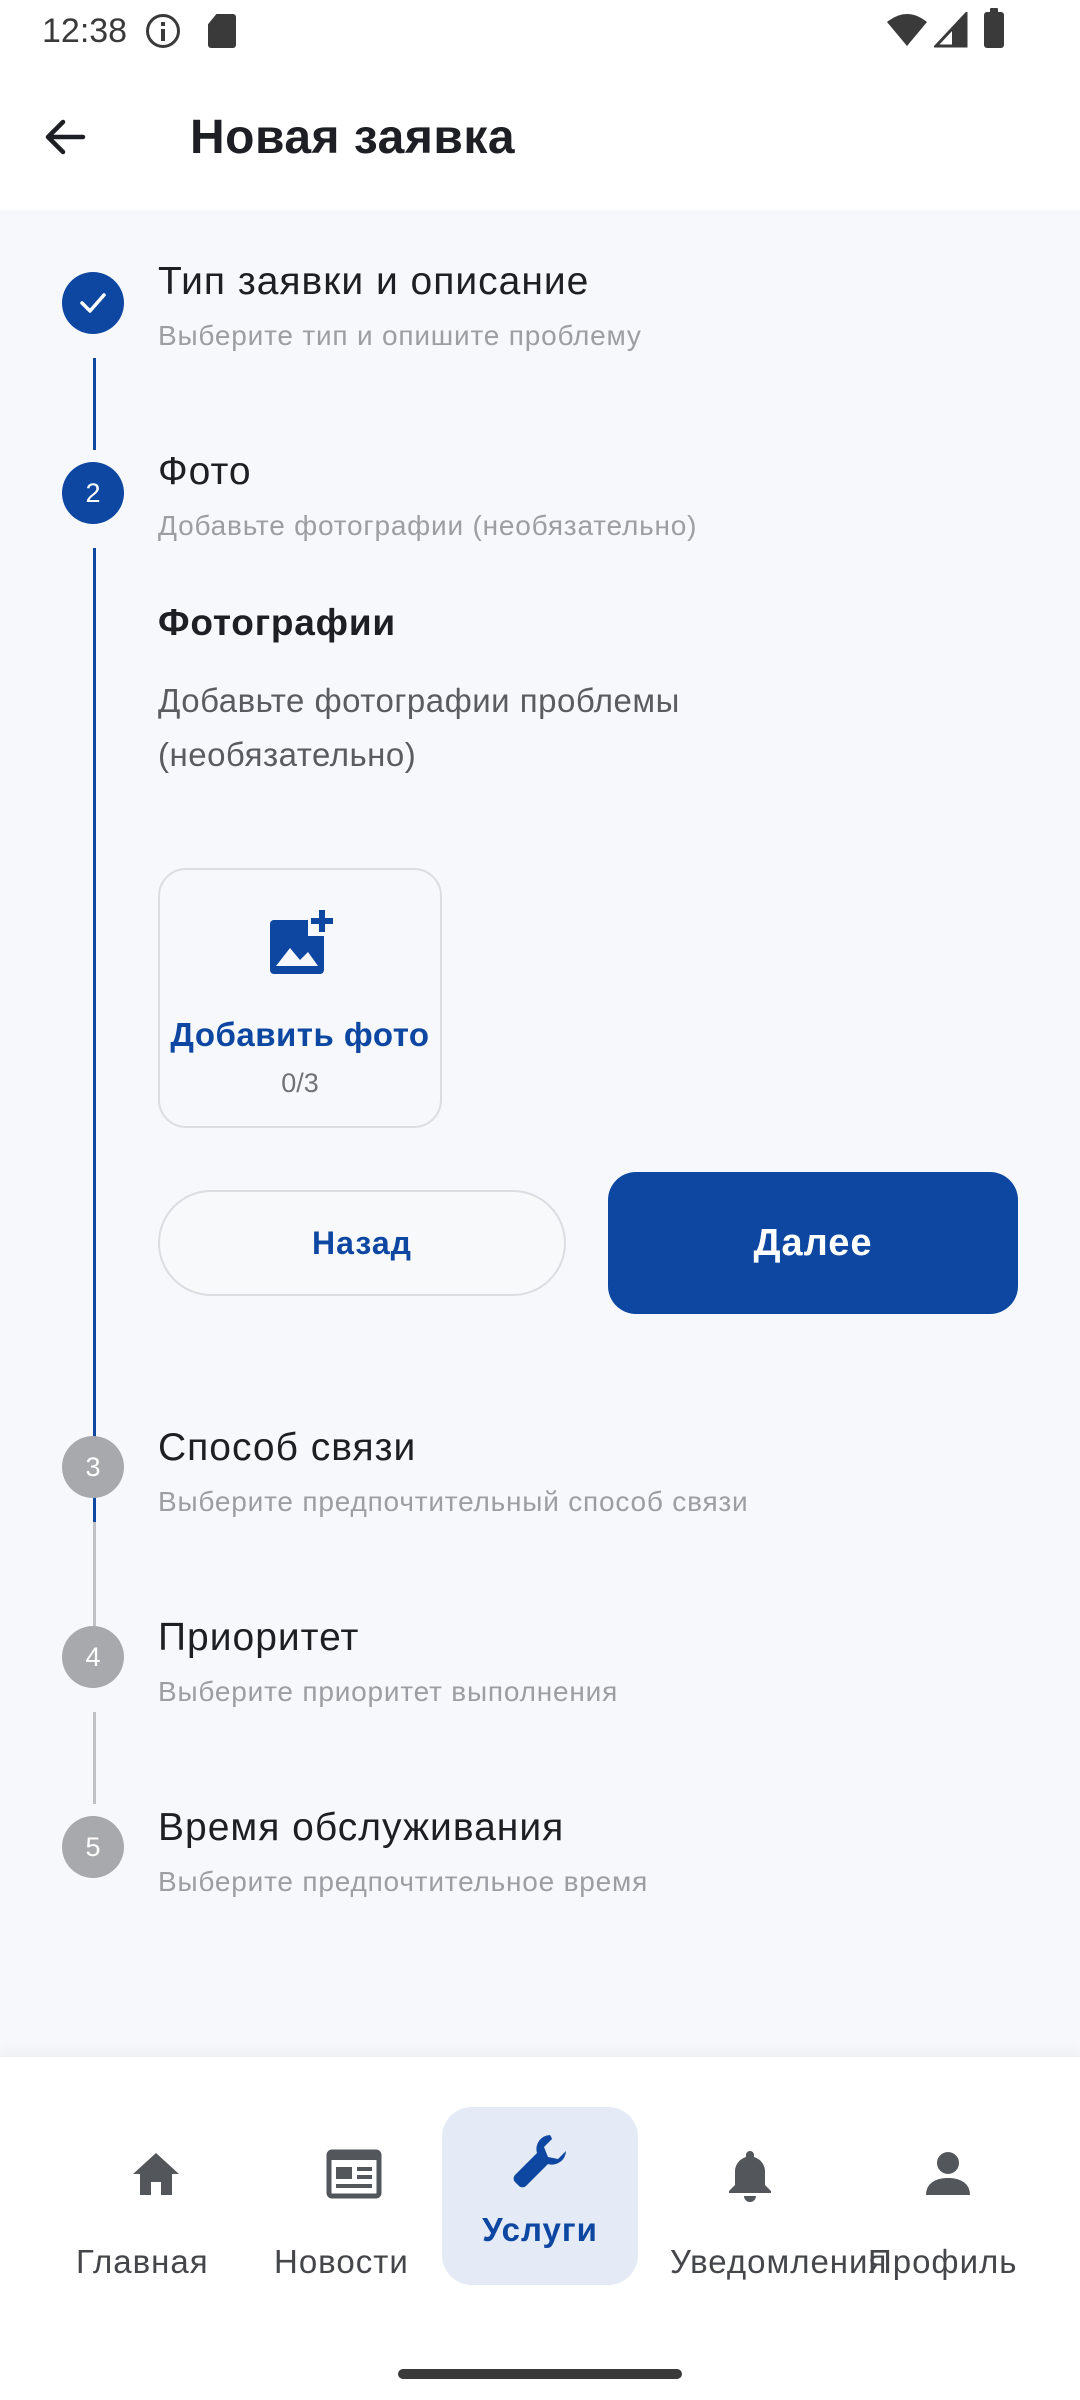  What do you see at coordinates (156, 2174) in the screenshot?
I see `home-icon` at bounding box center [156, 2174].